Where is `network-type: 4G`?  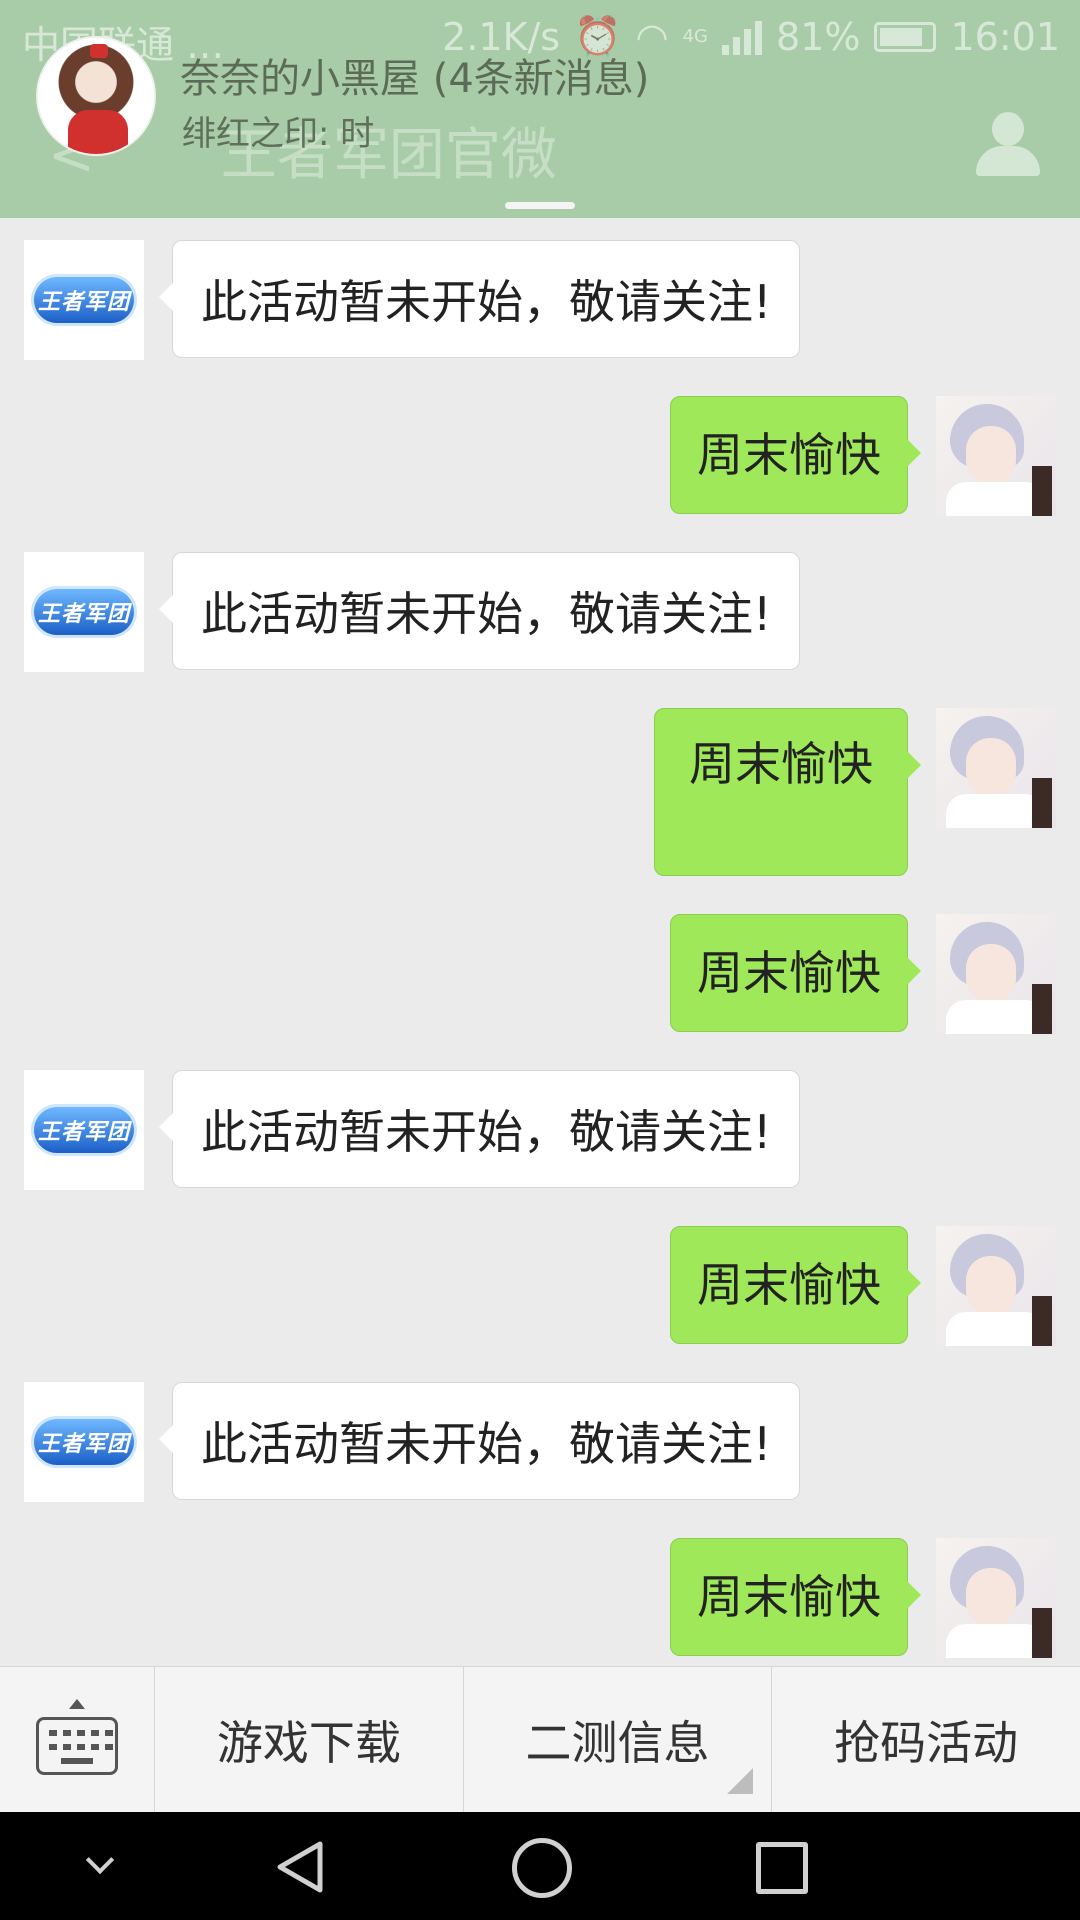
network-type: 4G is located at coordinates (695, 36).